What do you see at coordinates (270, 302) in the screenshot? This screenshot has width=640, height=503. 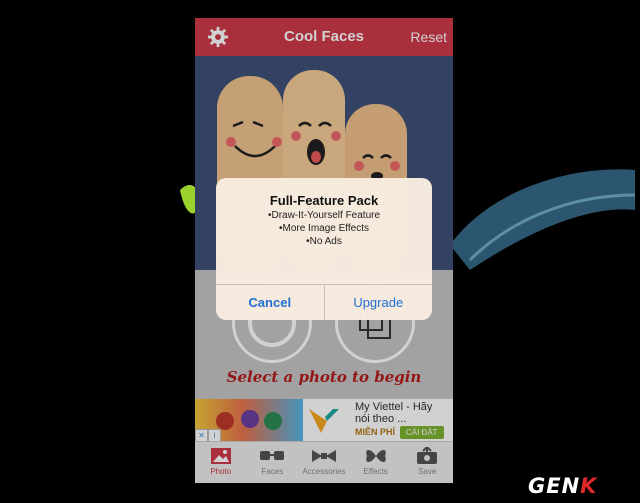 I see `cancel-button: Cancel` at bounding box center [270, 302].